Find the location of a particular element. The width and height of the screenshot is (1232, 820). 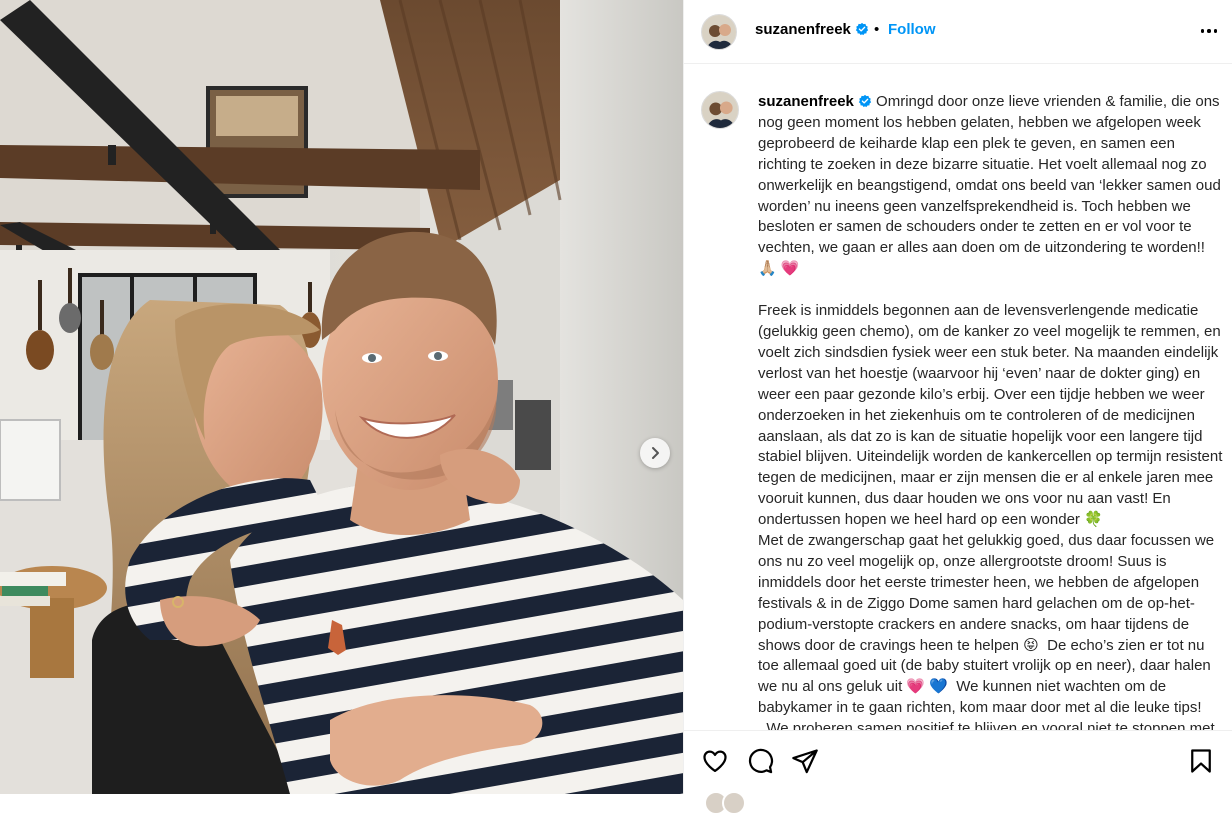

share-button is located at coordinates (805, 761).